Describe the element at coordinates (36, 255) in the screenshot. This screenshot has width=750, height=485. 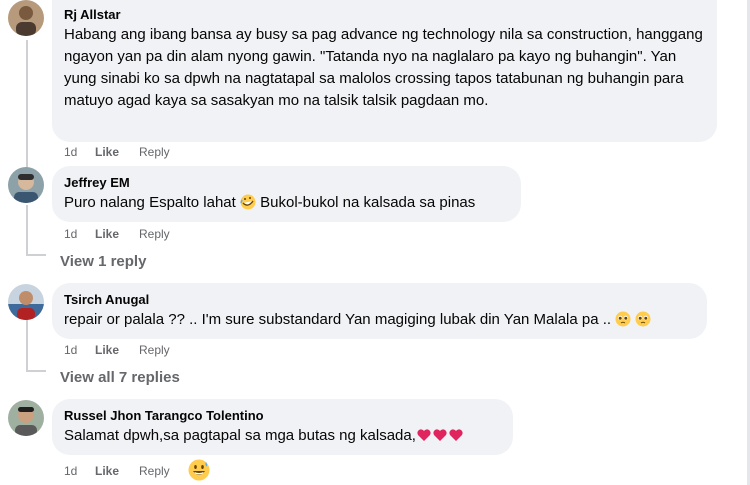
I see `thread-line-2b` at that location.